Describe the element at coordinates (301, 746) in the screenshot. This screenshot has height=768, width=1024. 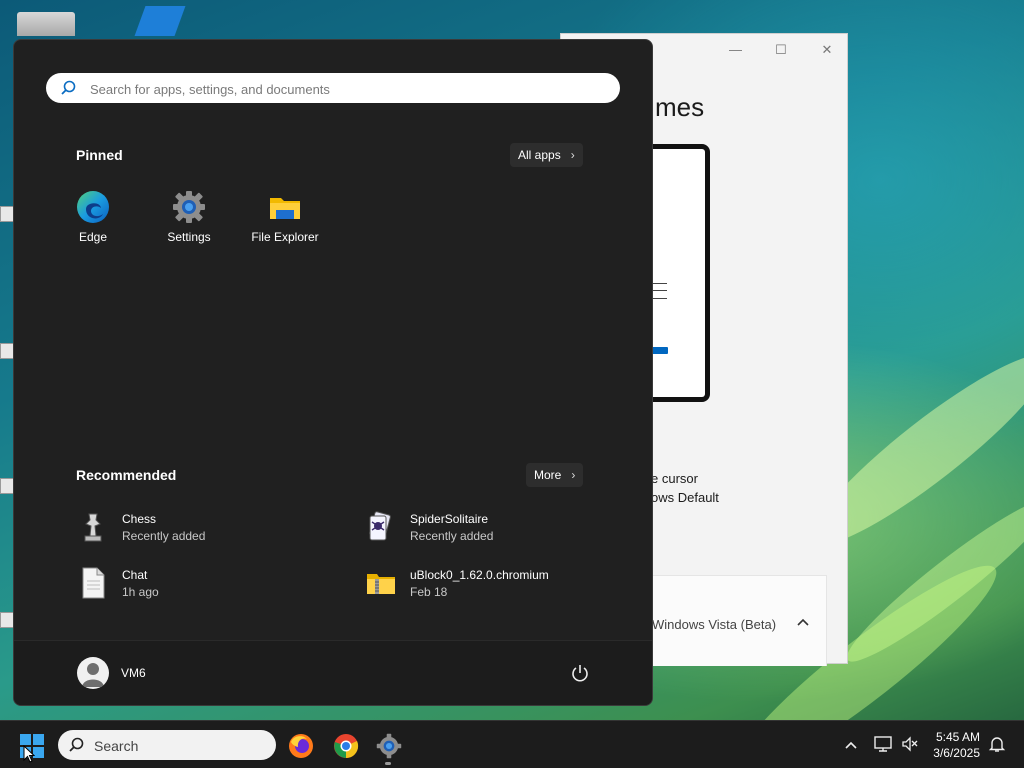
I see `firefox-icon` at that location.